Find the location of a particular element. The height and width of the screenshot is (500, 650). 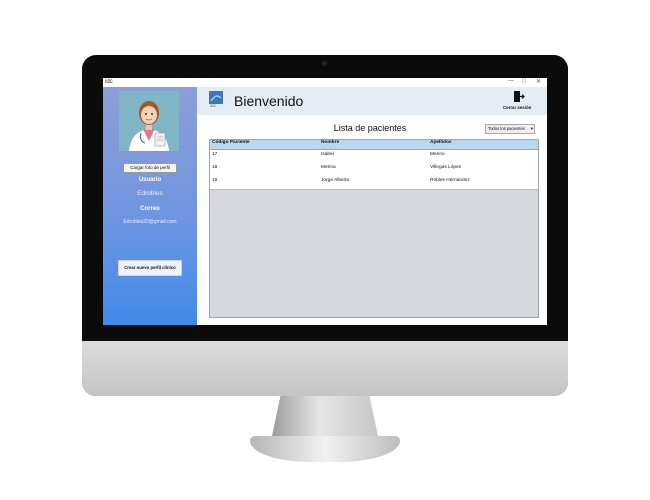

email-value: Edrobles20@gmail.com is located at coordinates (150, 222).